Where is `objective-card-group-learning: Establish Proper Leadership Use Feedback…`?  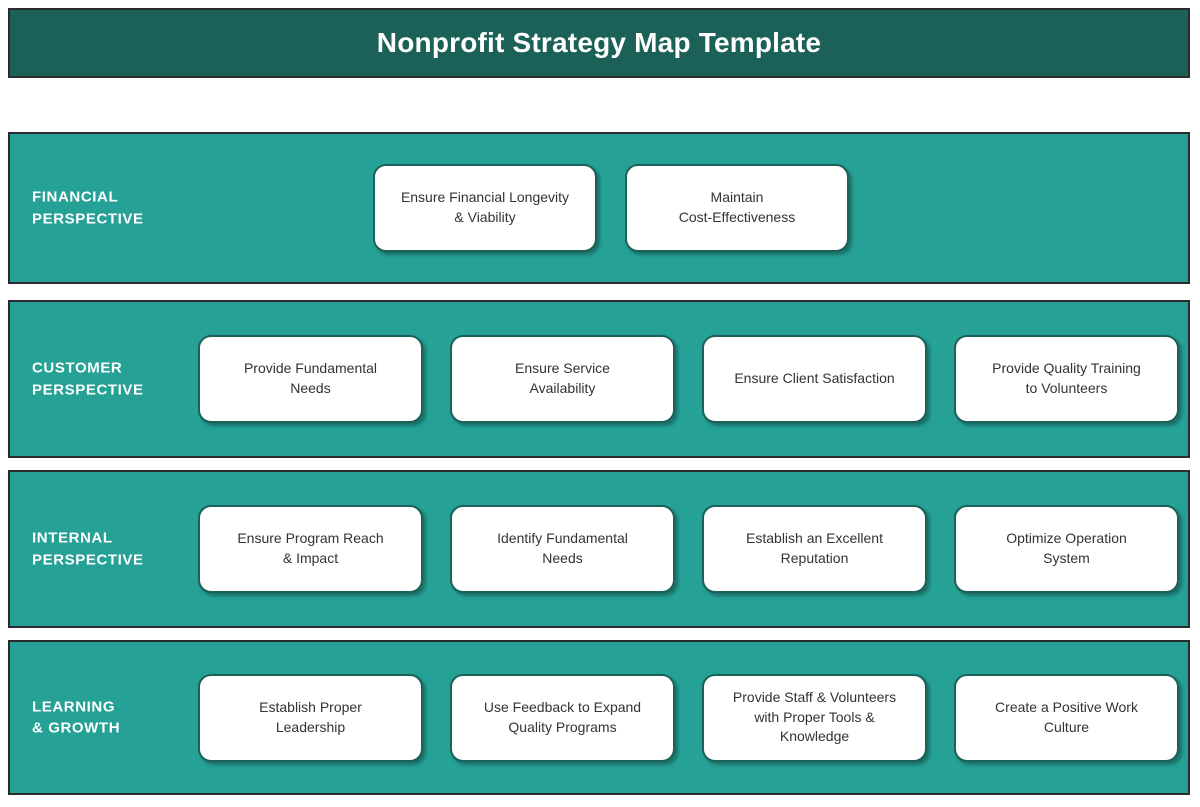 objective-card-group-learning: Establish Proper Leadership Use Feedback… is located at coordinates (688, 717).